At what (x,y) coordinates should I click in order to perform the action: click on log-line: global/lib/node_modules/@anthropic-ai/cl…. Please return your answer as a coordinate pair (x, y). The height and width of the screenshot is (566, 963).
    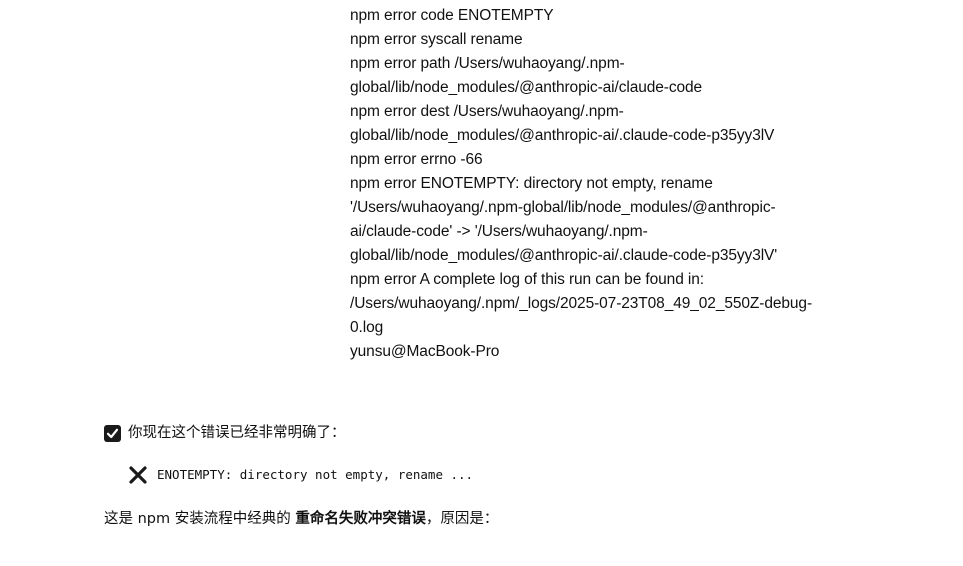
    Looking at the image, I should click on (526, 87).